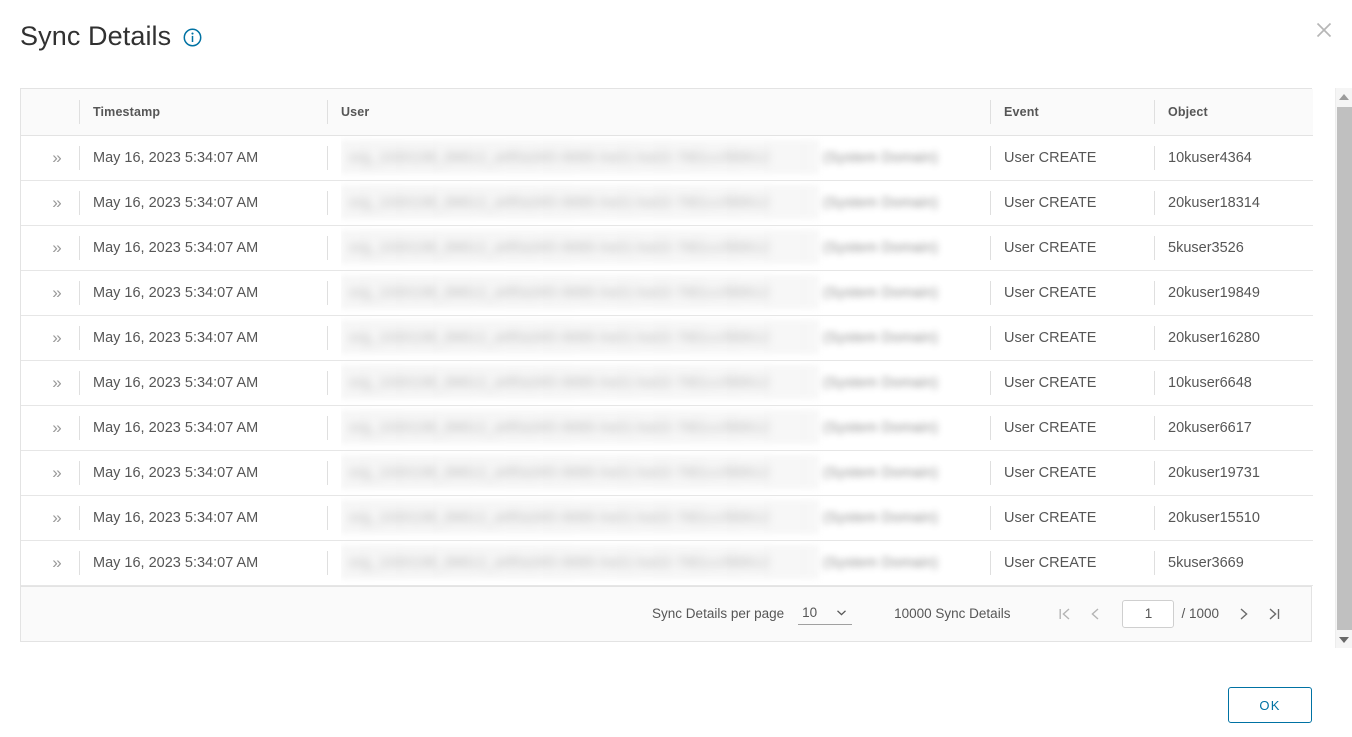  I want to click on chevron-down-icon, so click(841, 612).